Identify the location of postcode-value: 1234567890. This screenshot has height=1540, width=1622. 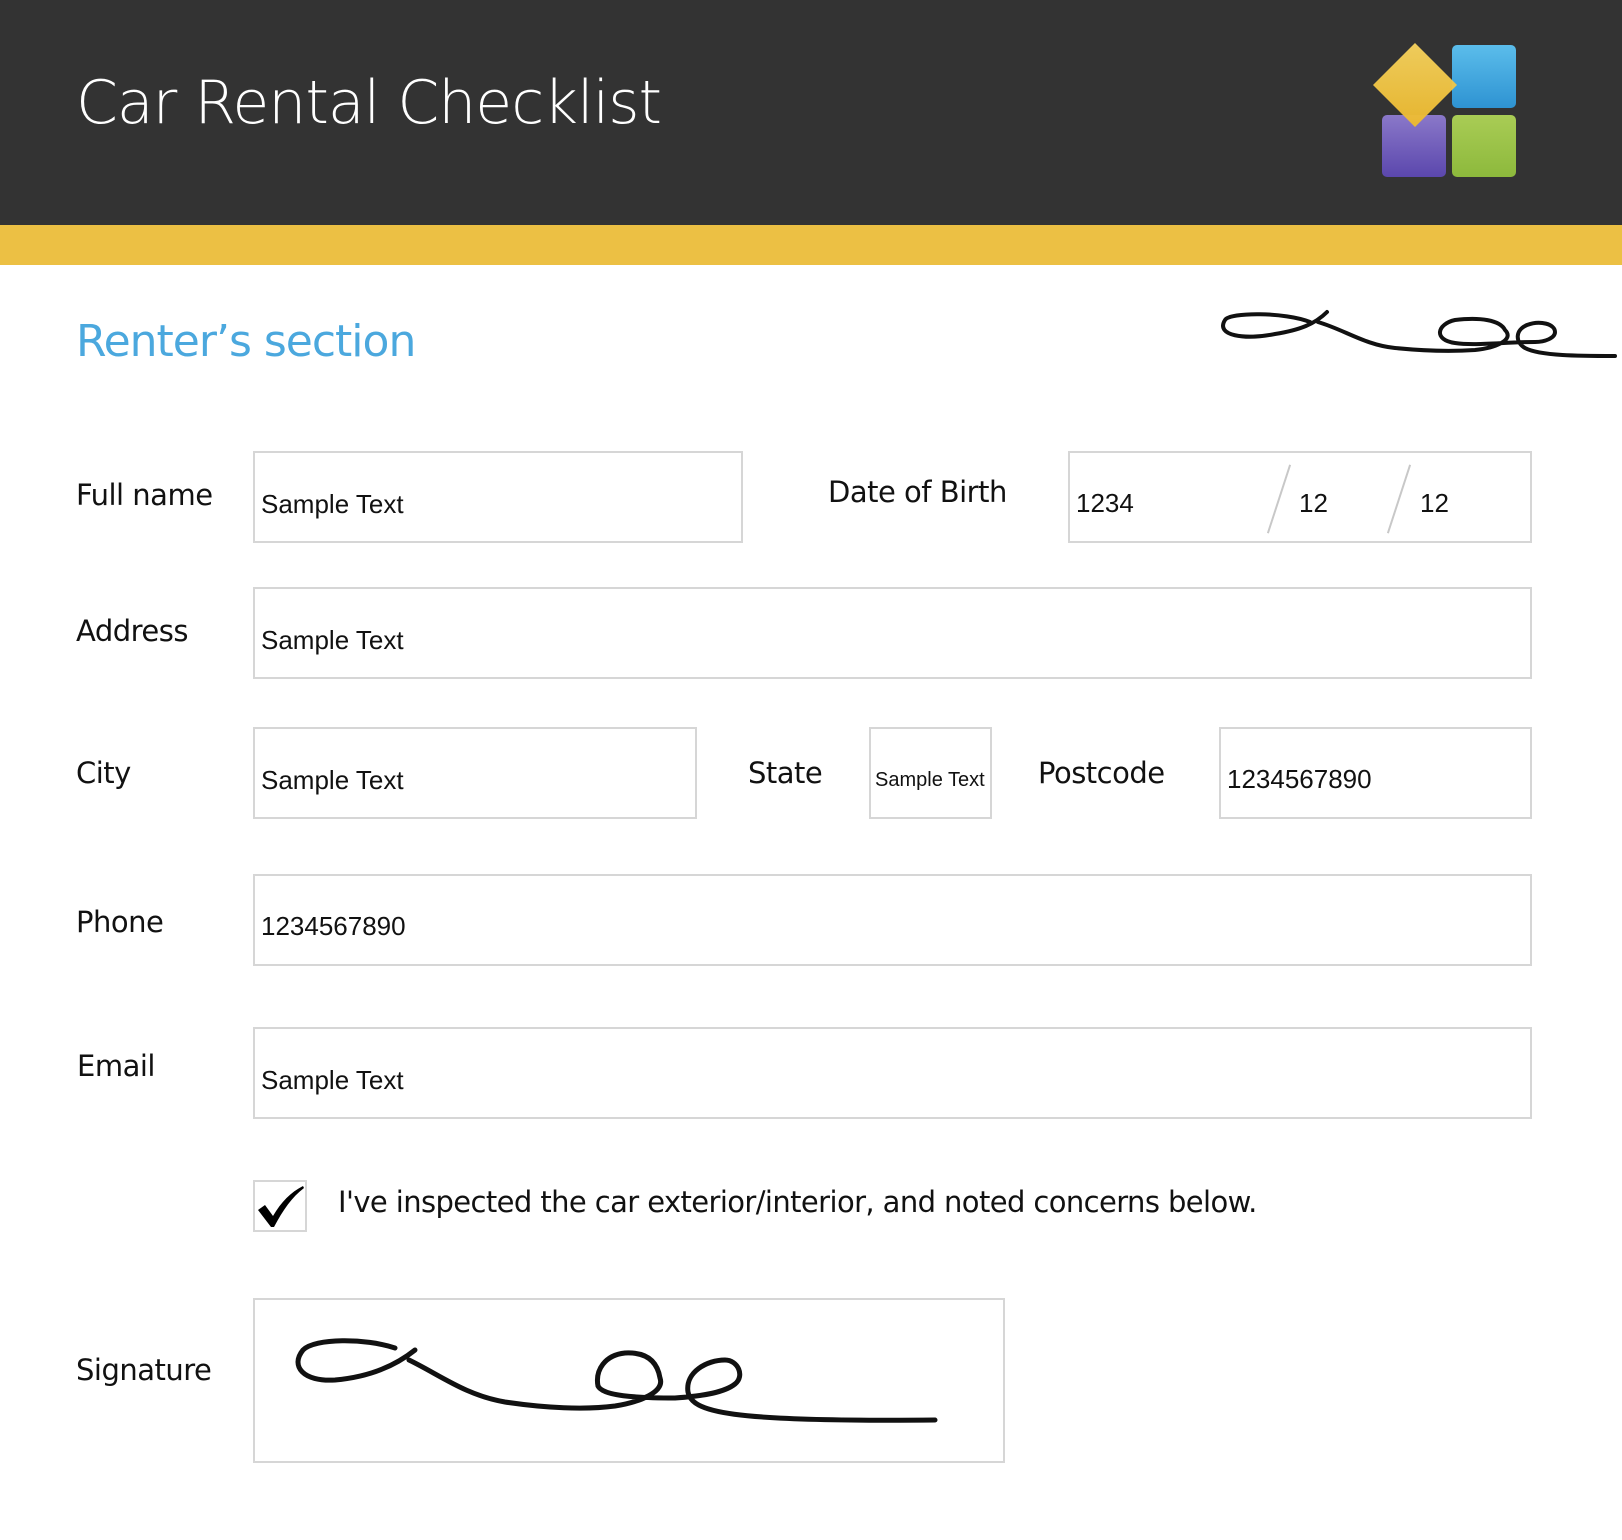
(1299, 779).